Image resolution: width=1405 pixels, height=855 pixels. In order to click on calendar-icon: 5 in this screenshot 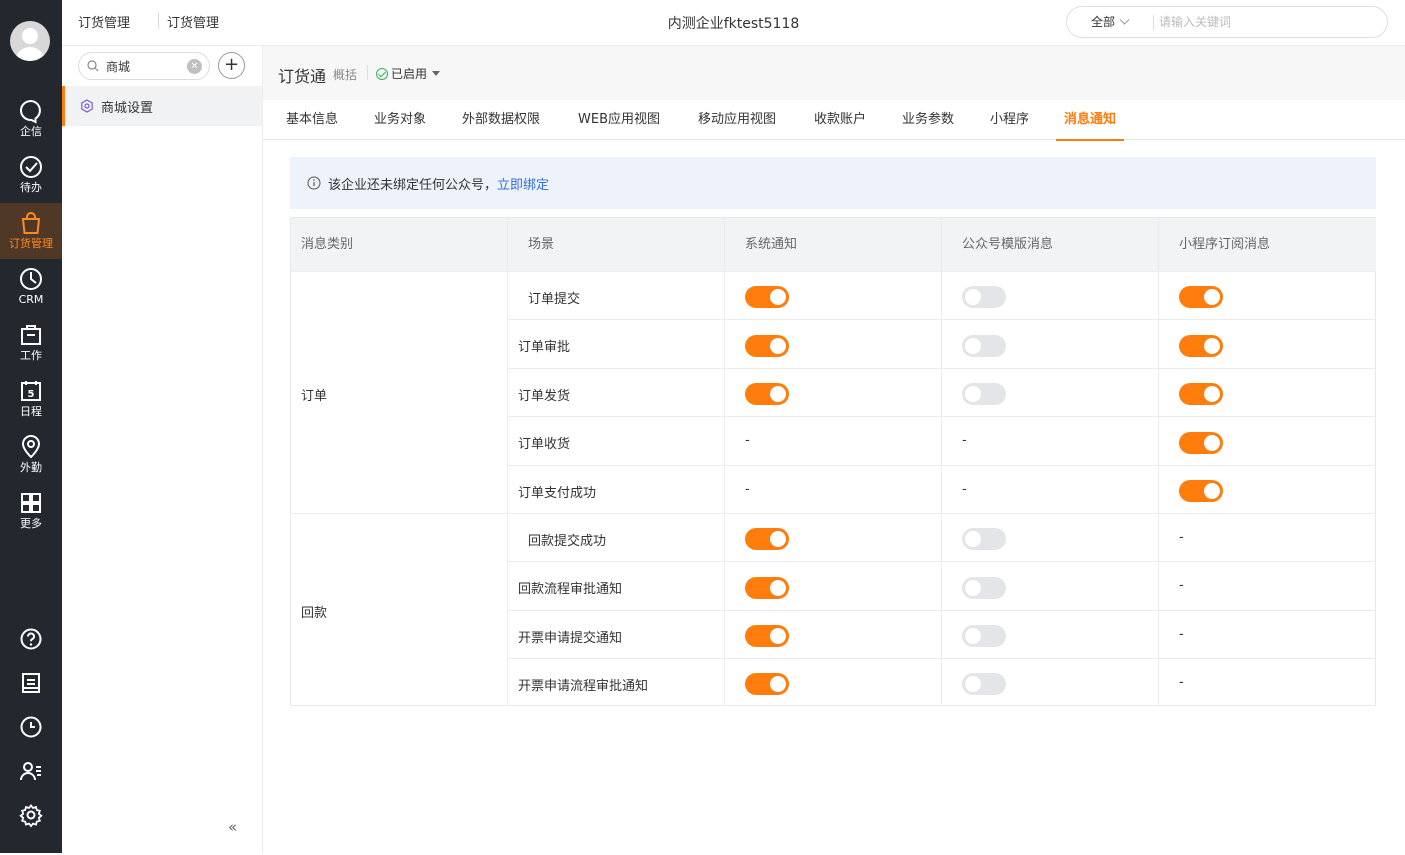, I will do `click(31, 391)`.